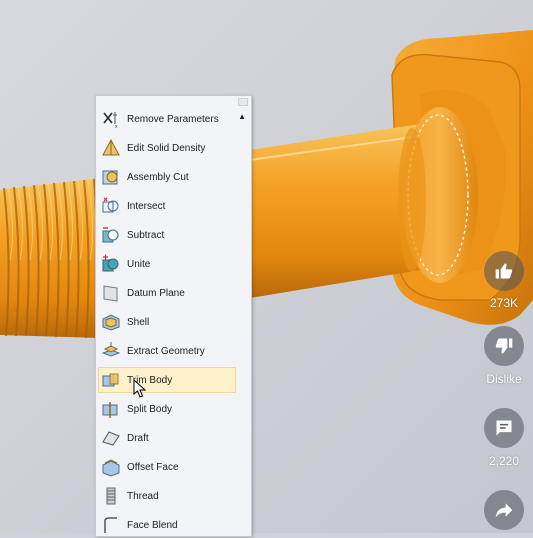  What do you see at coordinates (116, 126) in the screenshot?
I see `svg-text: x` at bounding box center [116, 126].